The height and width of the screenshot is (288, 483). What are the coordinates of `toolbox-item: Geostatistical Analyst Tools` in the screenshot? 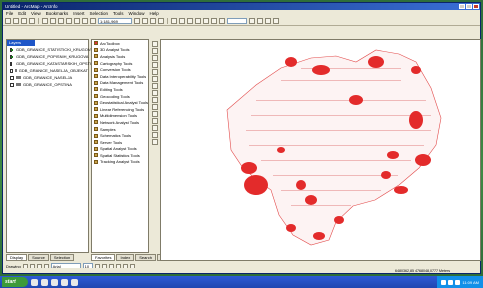 It's located at (120, 102).